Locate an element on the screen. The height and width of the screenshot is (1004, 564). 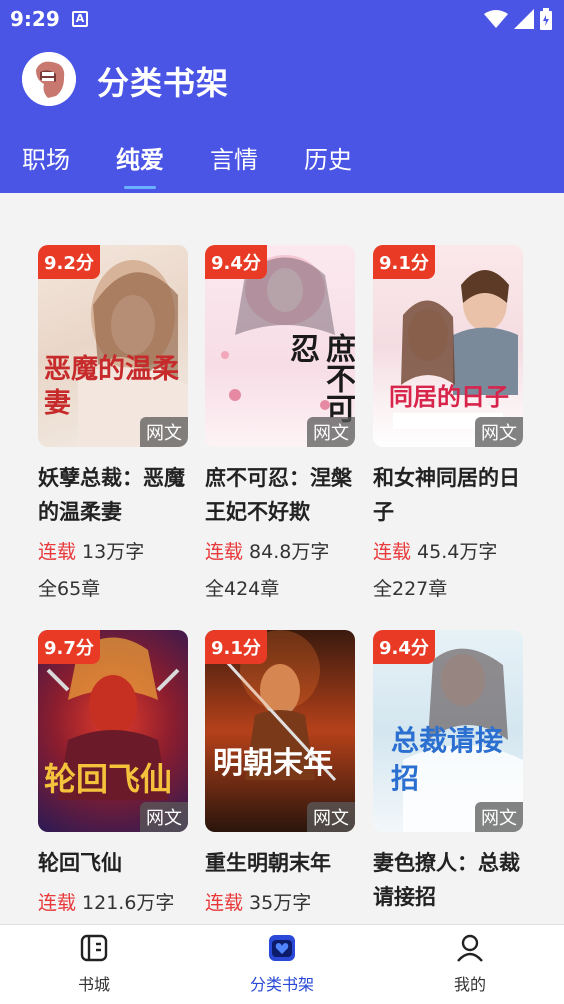
book-meta: 连载 35万字 is located at coordinates (280, 901).